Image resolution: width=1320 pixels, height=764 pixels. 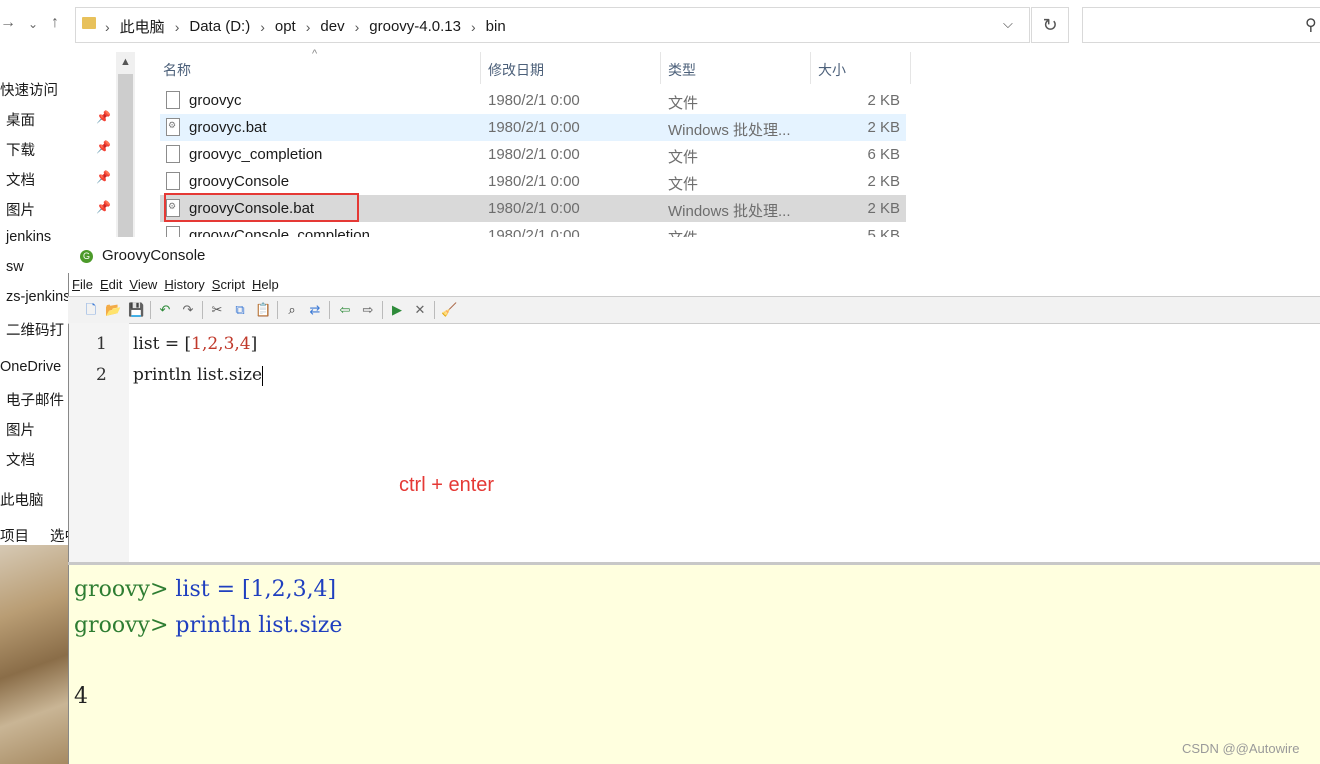 I want to click on file-row: groovyc_completion 1980/2/1 0:00 文件 6 KB, so click(x=533, y=154).